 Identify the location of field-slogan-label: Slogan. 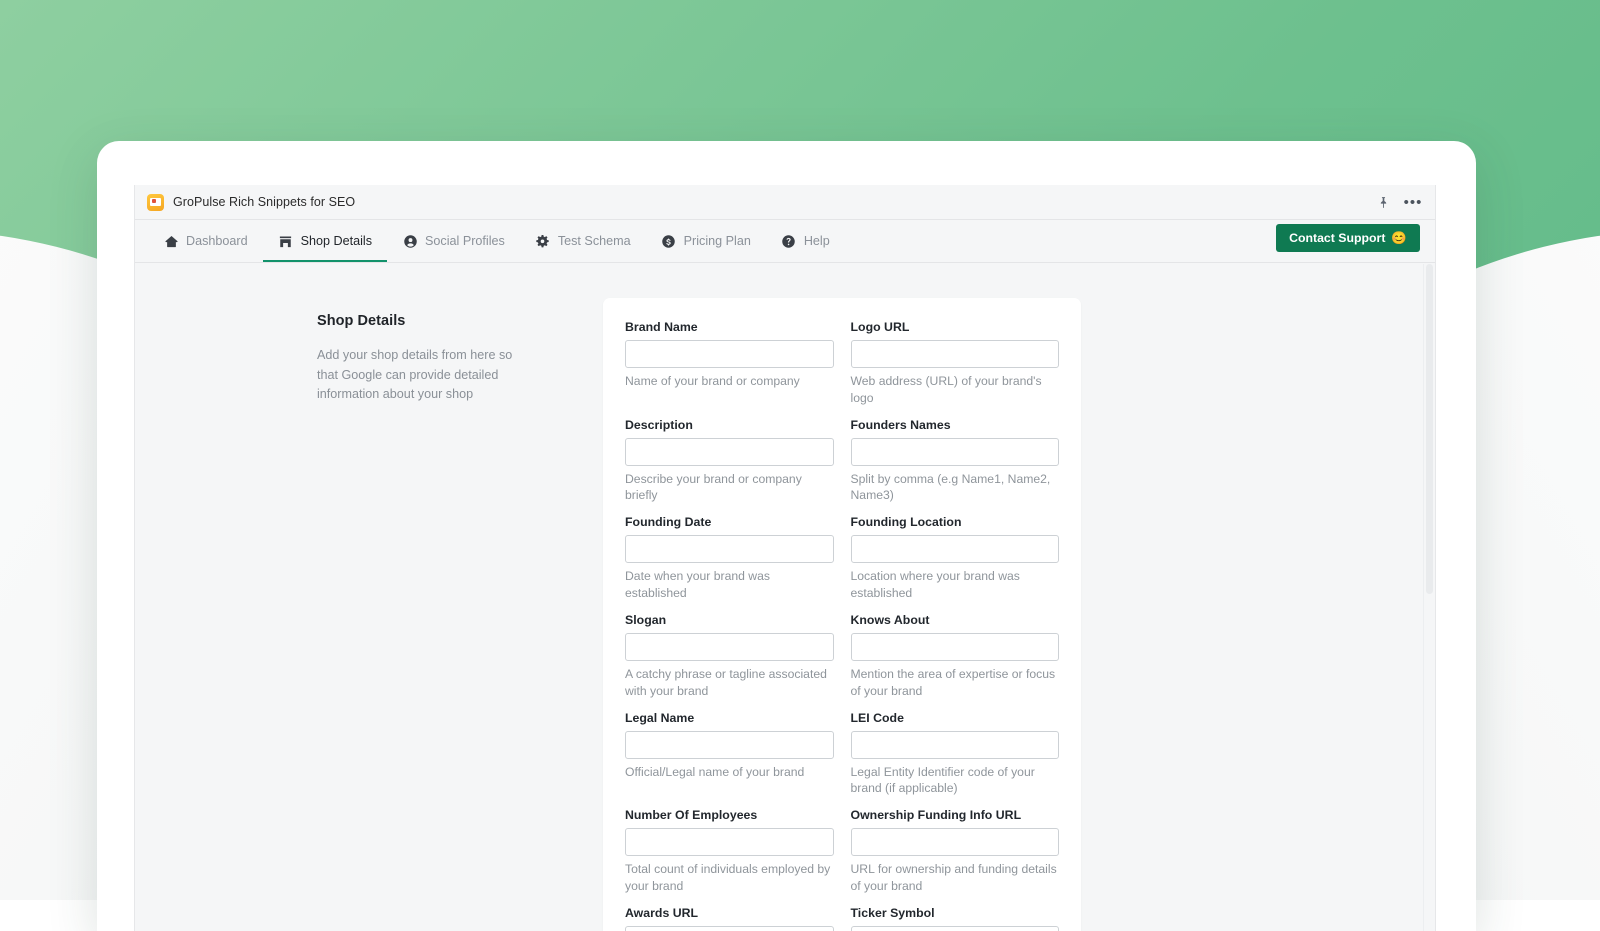
(729, 620).